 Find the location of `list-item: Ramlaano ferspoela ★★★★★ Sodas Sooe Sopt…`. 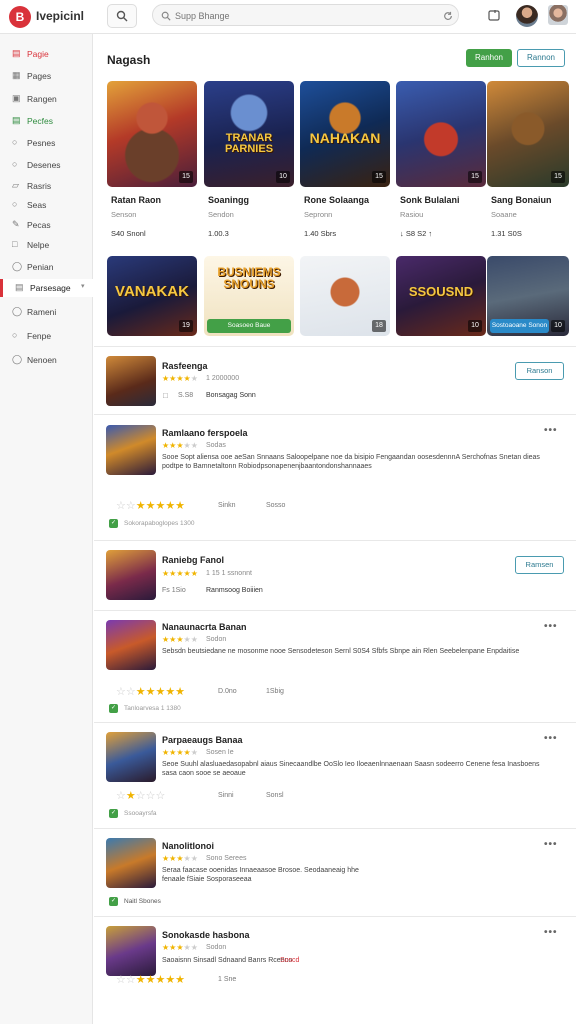

list-item: Ramlaano ferspoela ★★★★★ Sodas Sooe Sopt… is located at coordinates (335, 477).